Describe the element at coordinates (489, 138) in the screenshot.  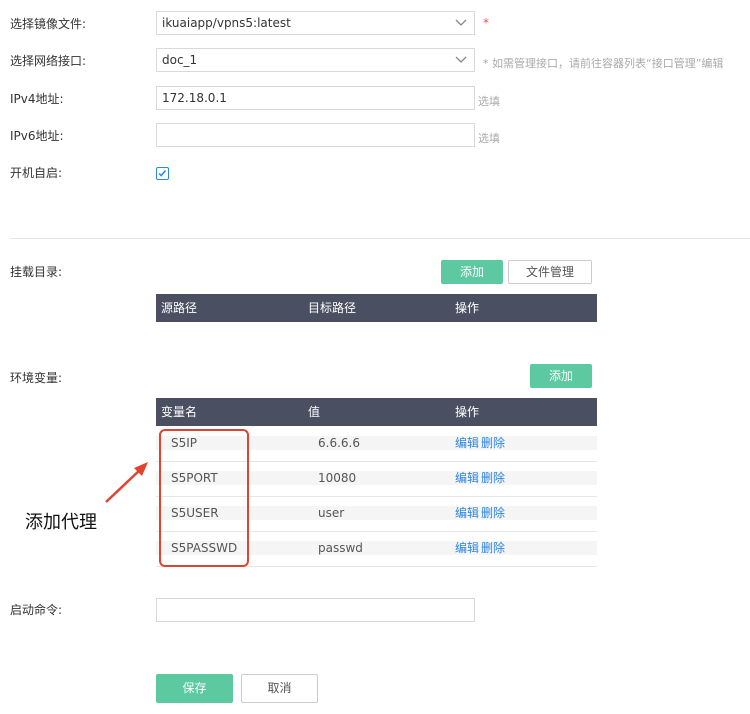
I see `ipv6-hint: 选填` at that location.